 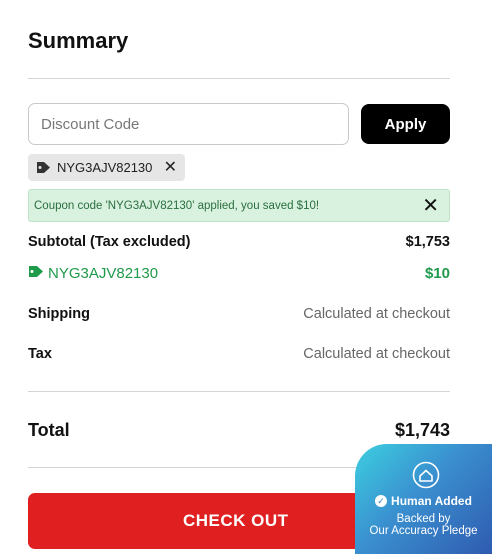 I want to click on total-value: $1,743, so click(x=422, y=430).